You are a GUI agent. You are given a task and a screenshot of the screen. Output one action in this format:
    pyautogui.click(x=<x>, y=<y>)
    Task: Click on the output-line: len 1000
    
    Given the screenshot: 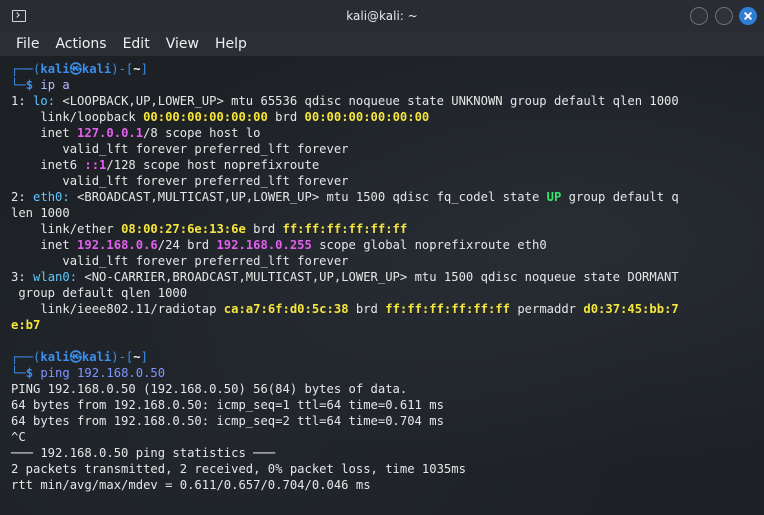 What is the action you would take?
    pyautogui.click(x=40, y=213)
    